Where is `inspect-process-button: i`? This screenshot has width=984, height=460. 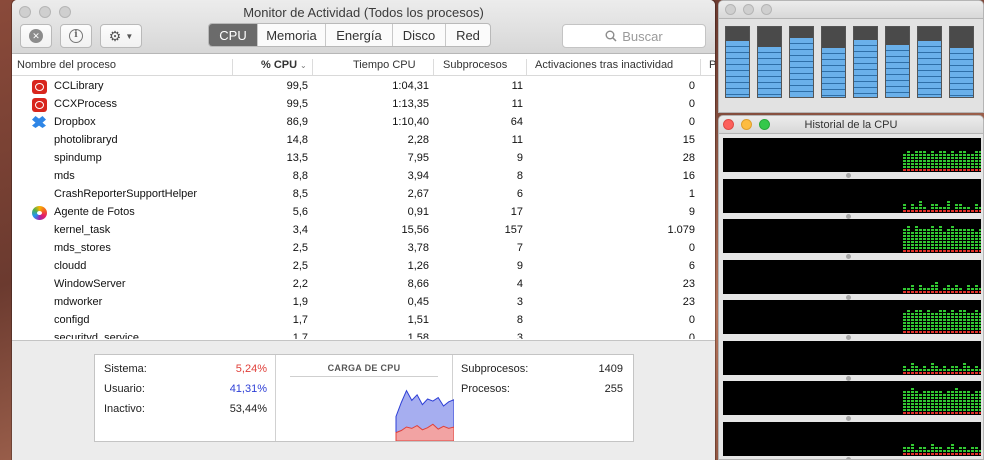
inspect-process-button: i is located at coordinates (76, 36).